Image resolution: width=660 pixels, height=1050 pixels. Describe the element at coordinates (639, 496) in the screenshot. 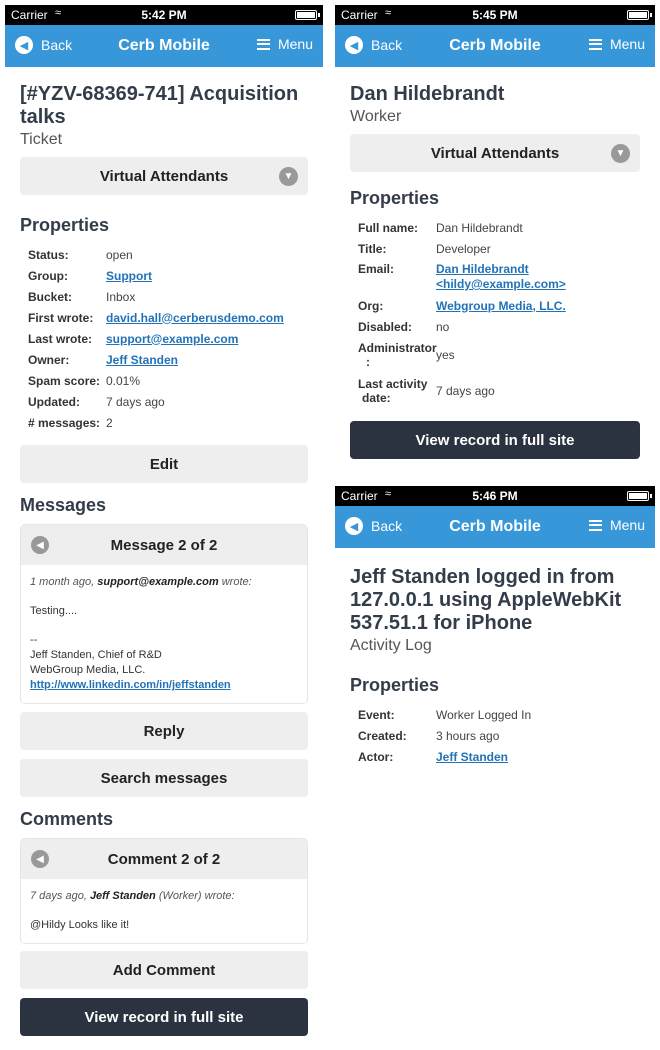

I see `battery-icon` at that location.